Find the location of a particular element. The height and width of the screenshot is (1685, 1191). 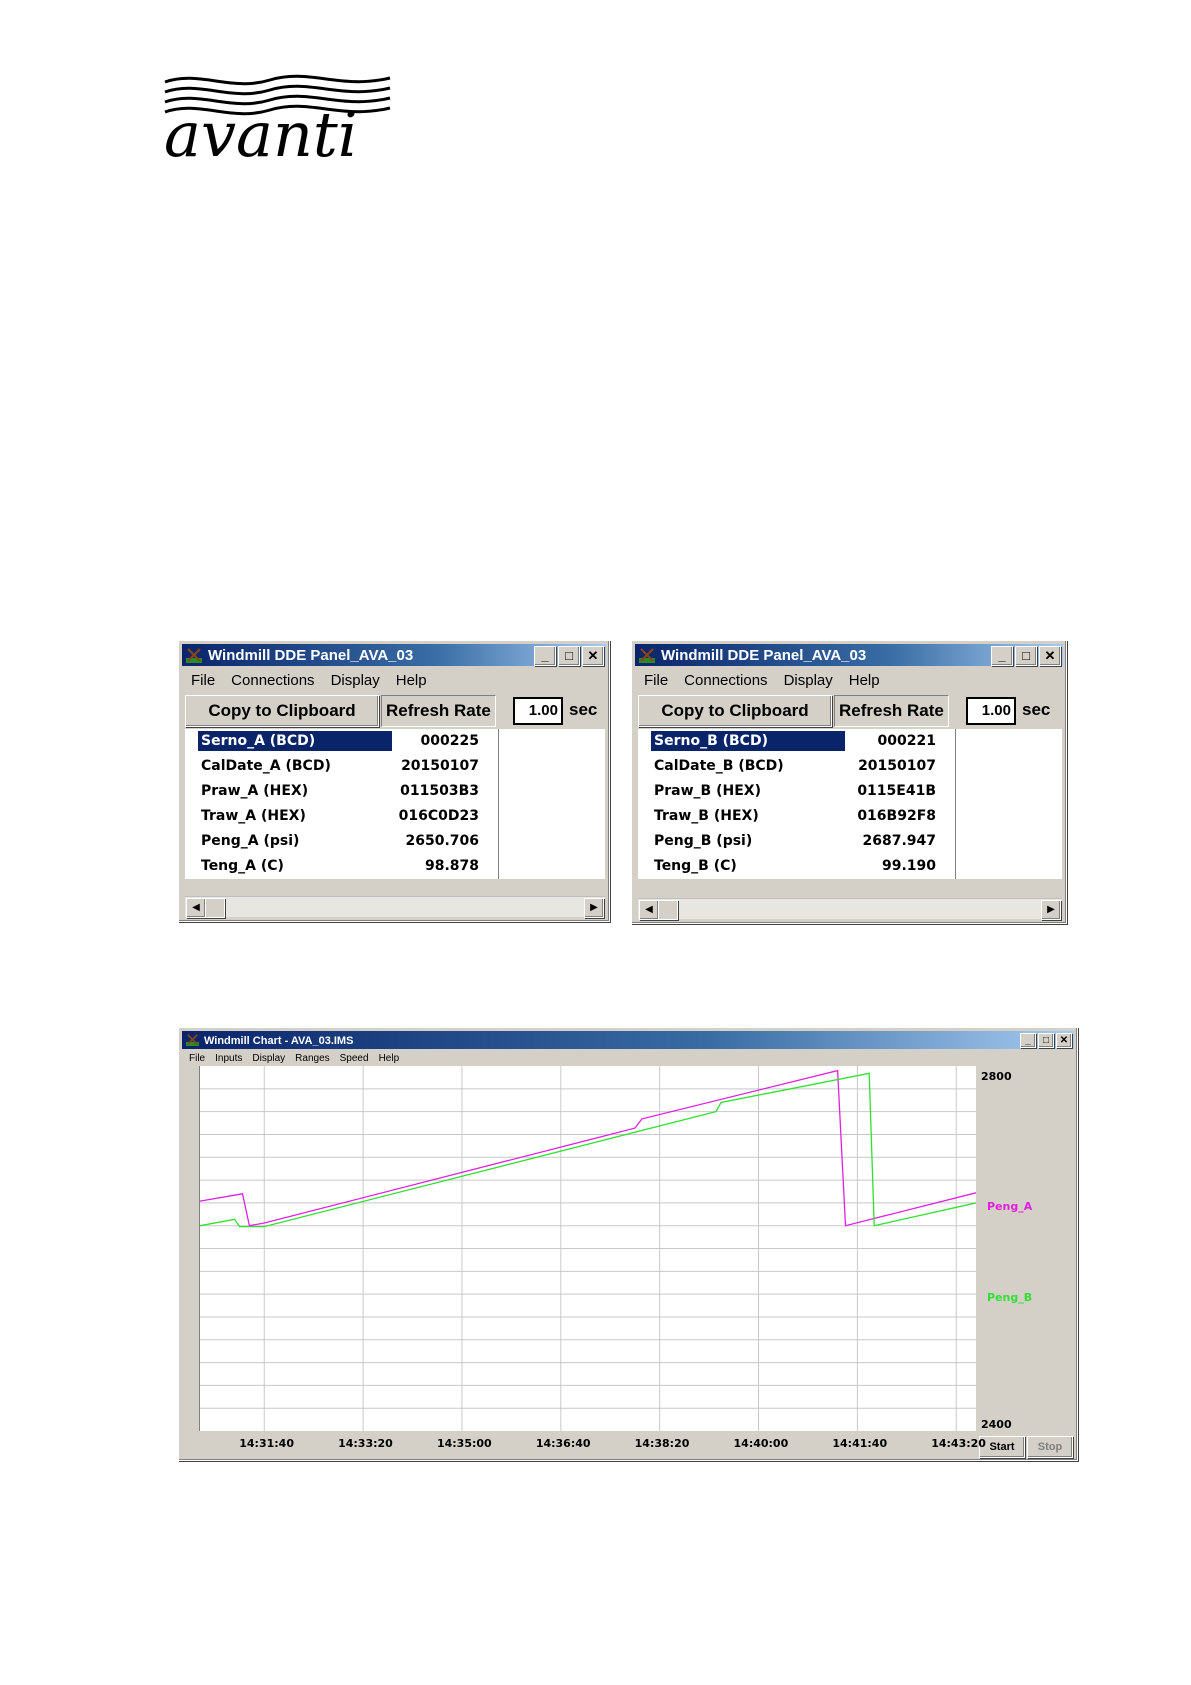

list-item: Praw_A (HEX) 011503B3 is located at coordinates (395, 791).